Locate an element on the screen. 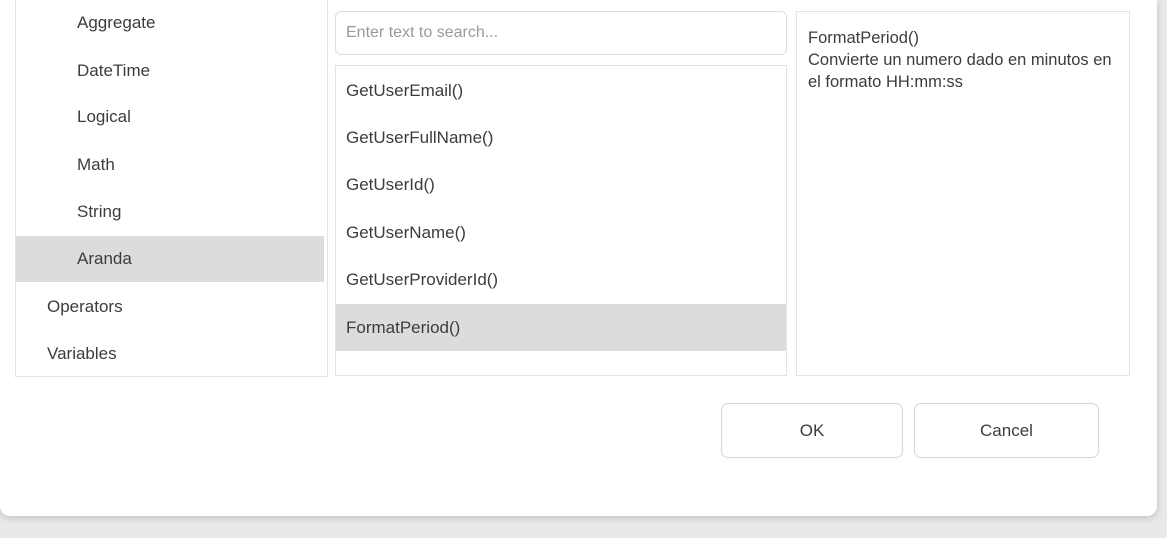  category-item-logical: Logical is located at coordinates (170, 117).